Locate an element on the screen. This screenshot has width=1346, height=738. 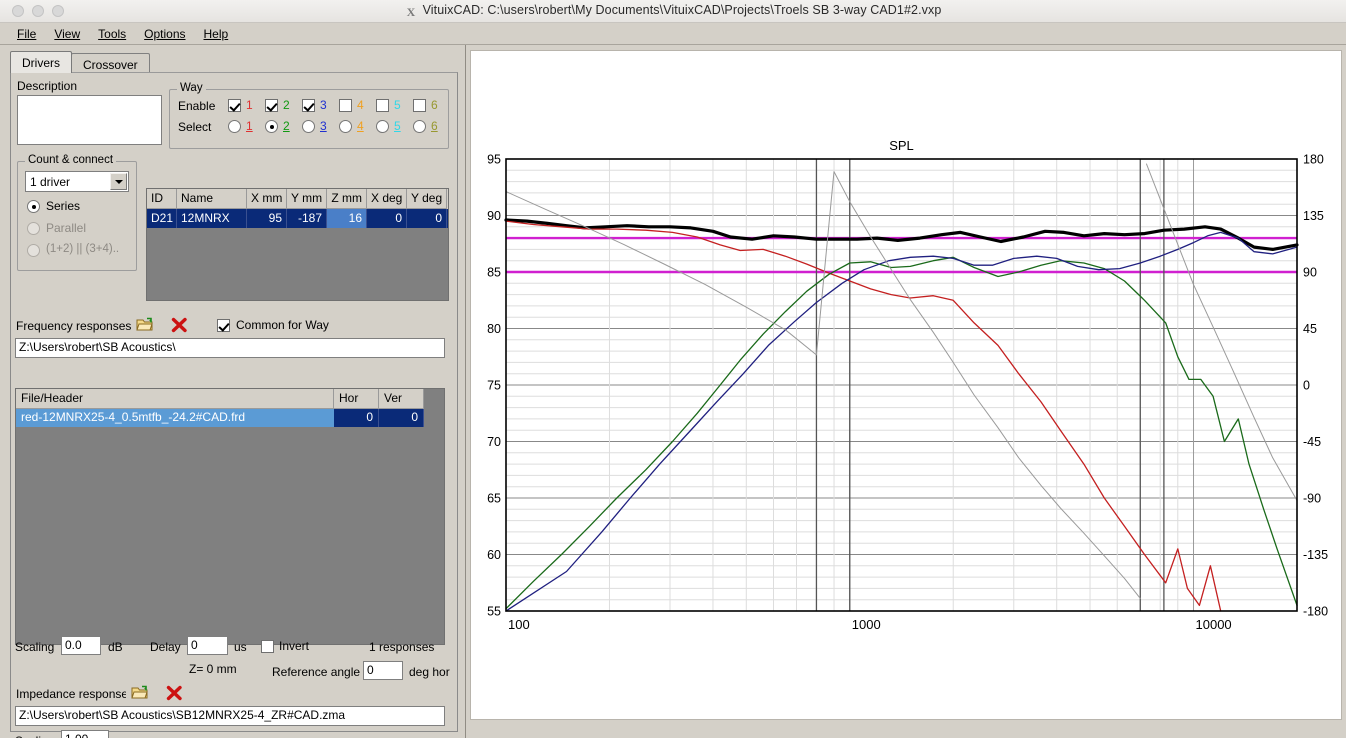
svg-text: 0 is located at coordinates (1306, 386).